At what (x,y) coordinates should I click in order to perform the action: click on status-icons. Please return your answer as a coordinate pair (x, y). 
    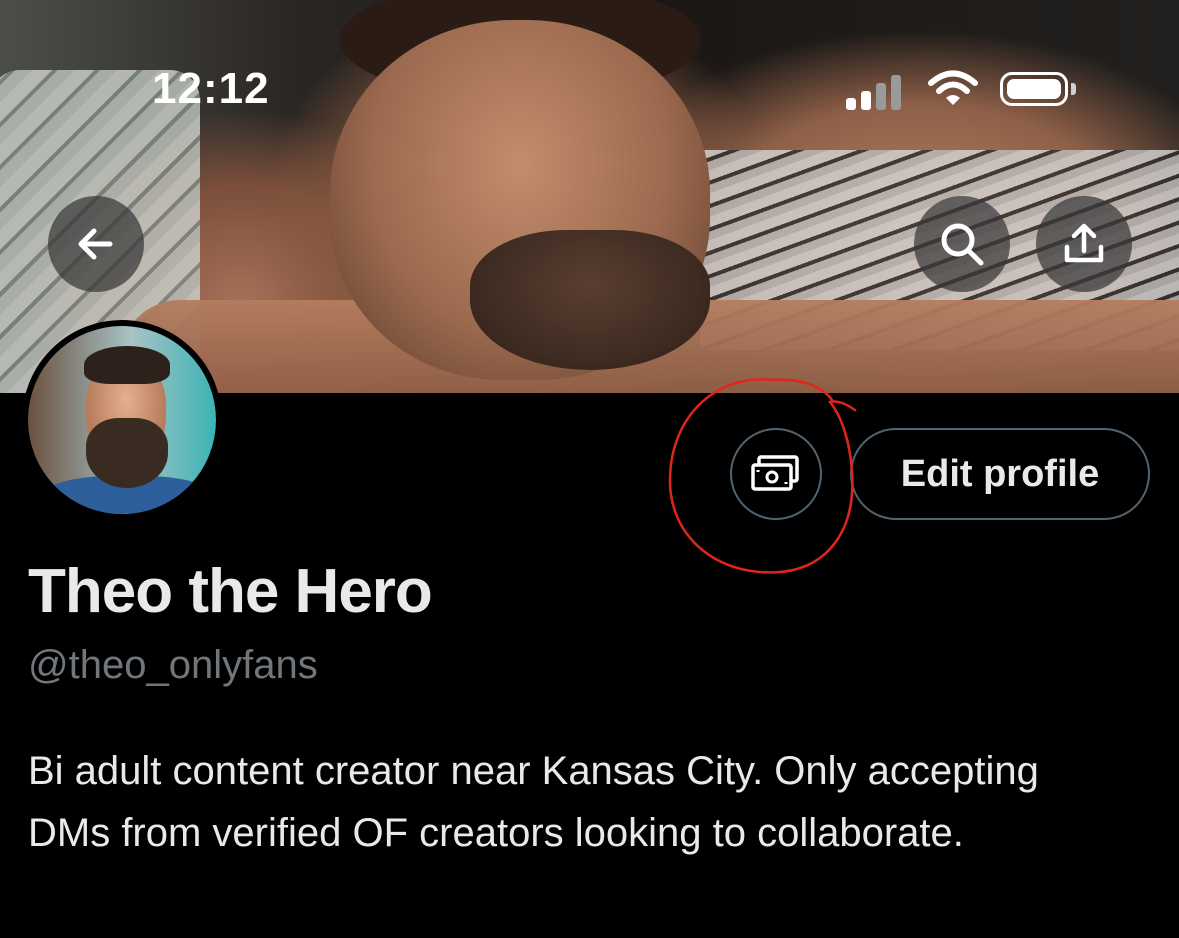
    Looking at the image, I should click on (962, 89).